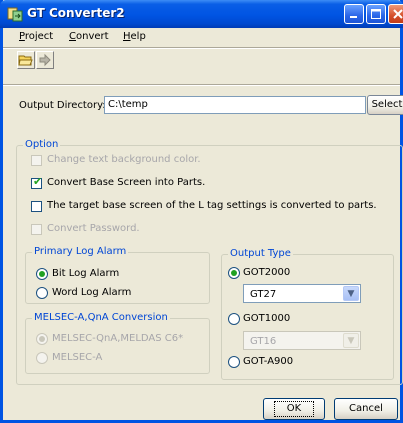 The width and height of the screenshot is (403, 423). Describe the element at coordinates (126, 182) in the screenshot. I see `convert-base-screen-label: Convert Base Screen into Parts.` at that location.